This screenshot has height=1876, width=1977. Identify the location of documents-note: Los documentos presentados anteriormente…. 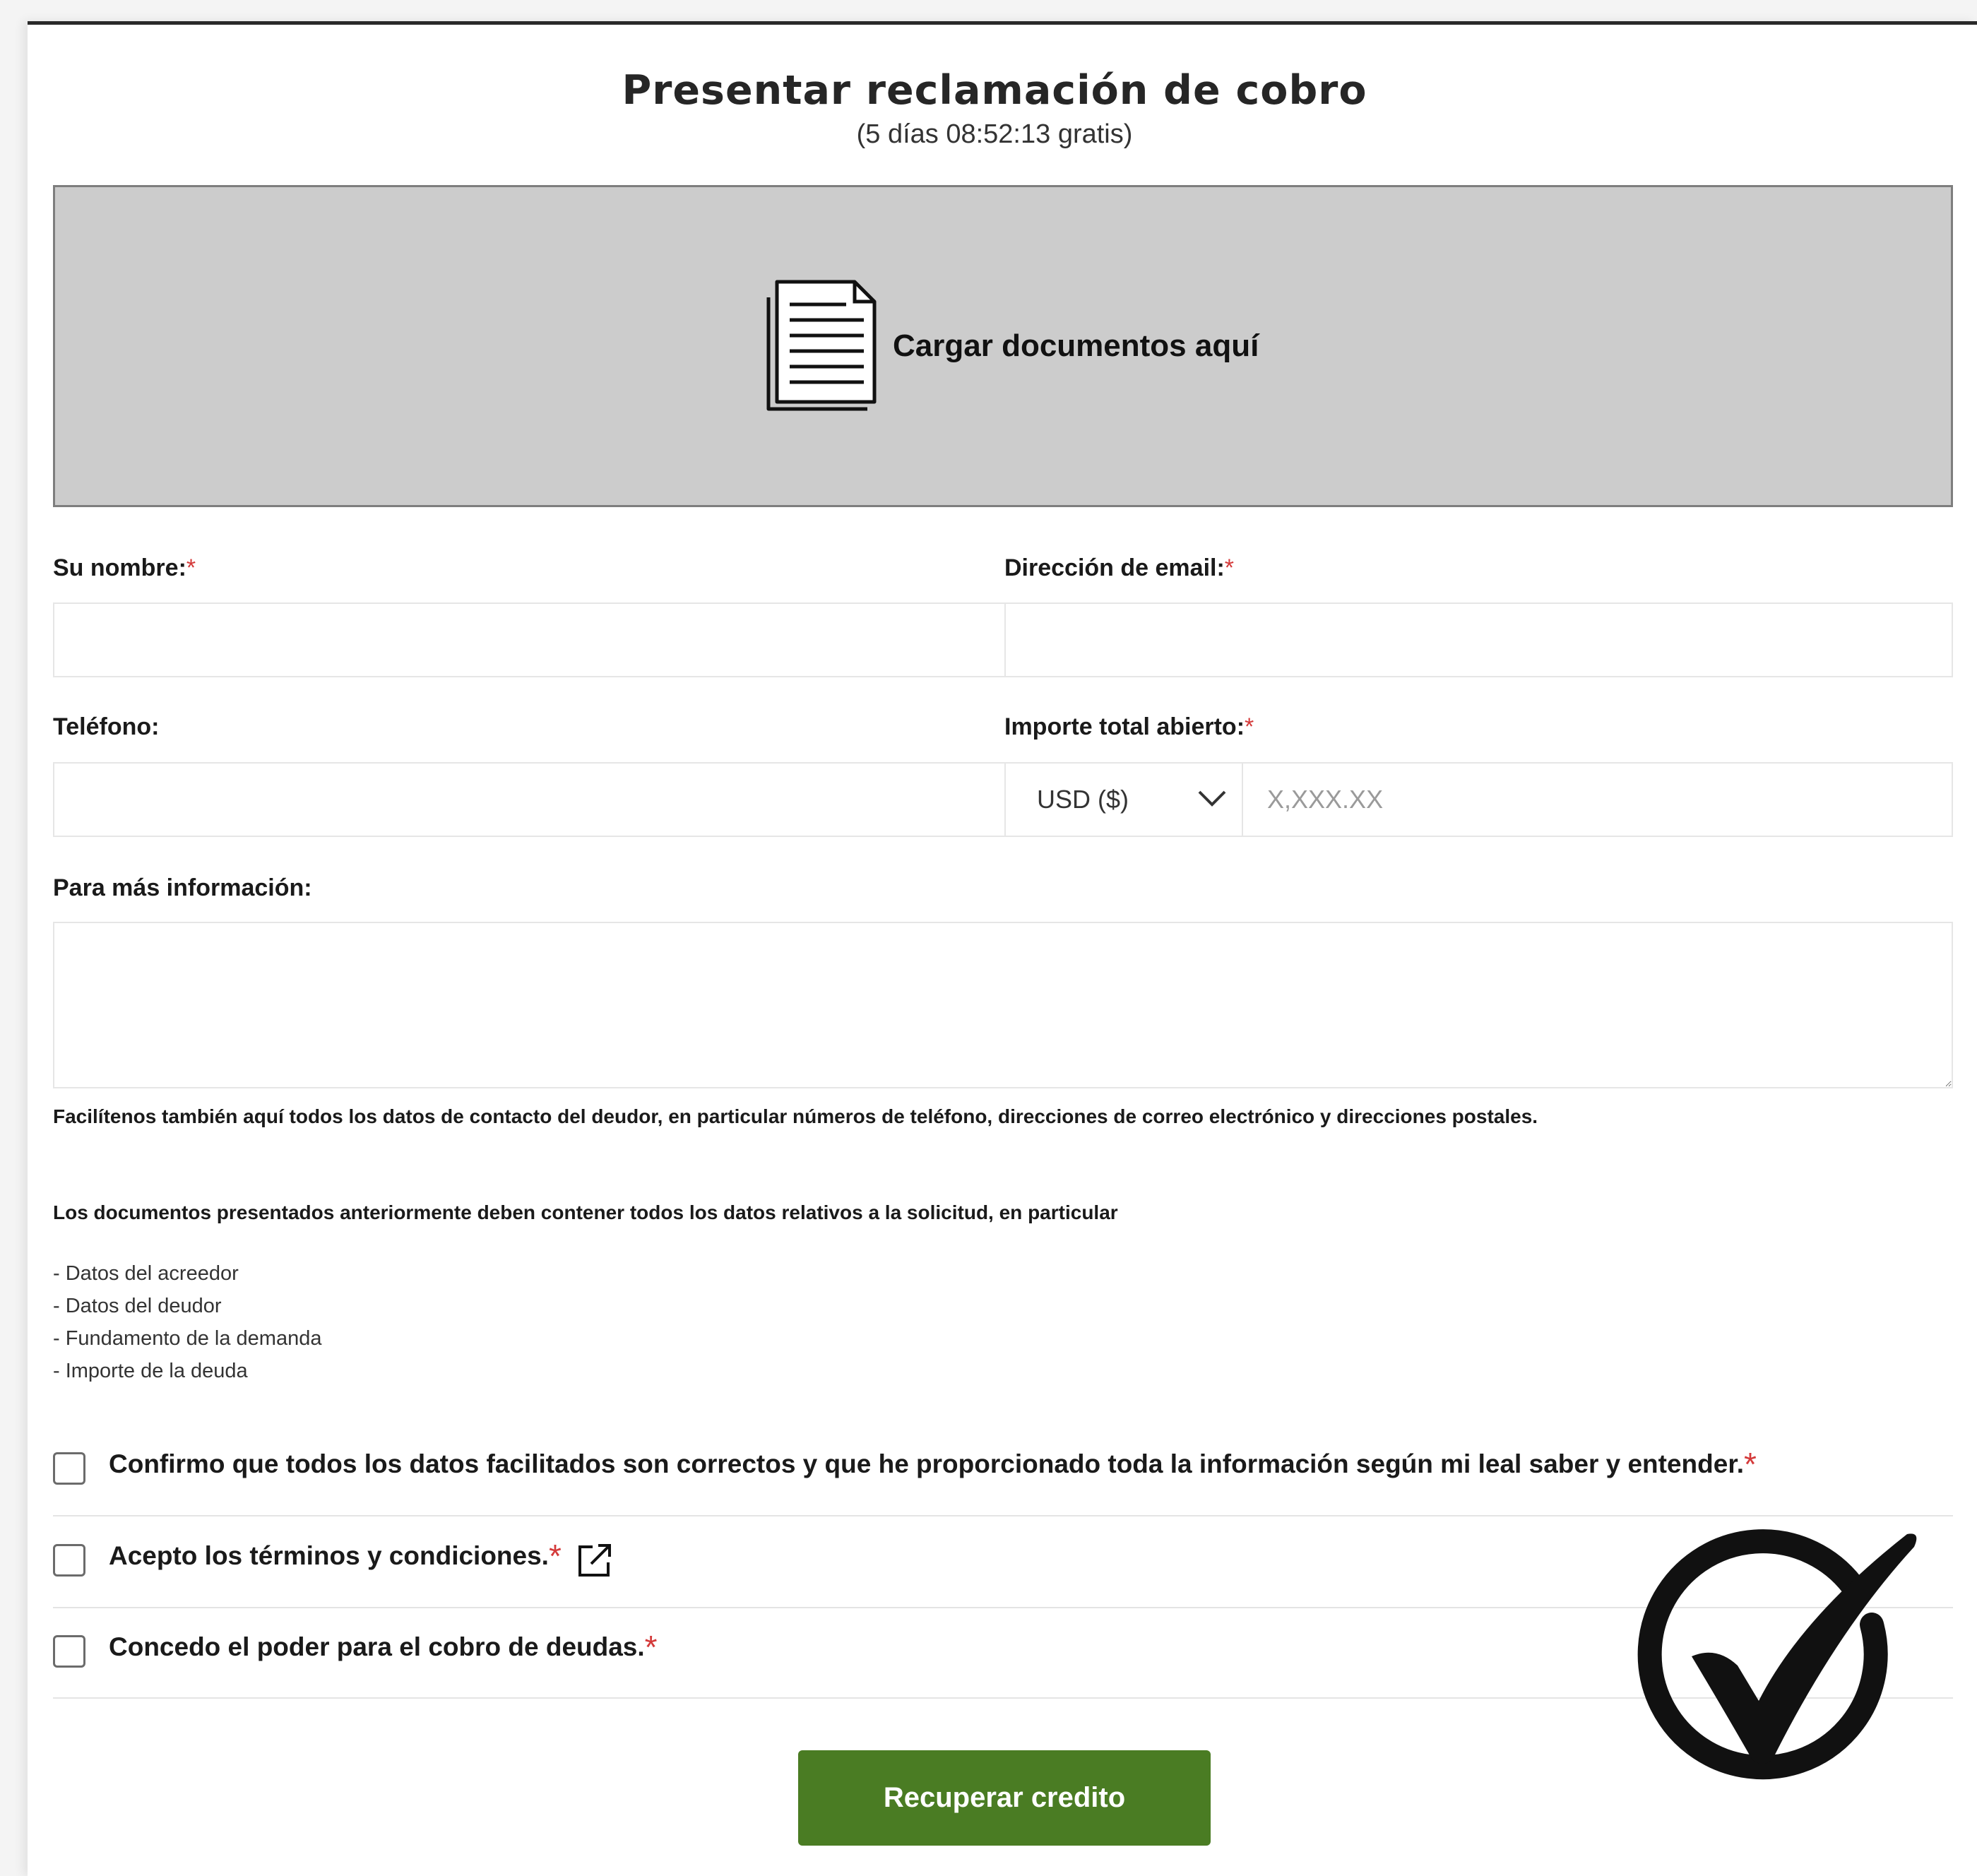
(585, 1212).